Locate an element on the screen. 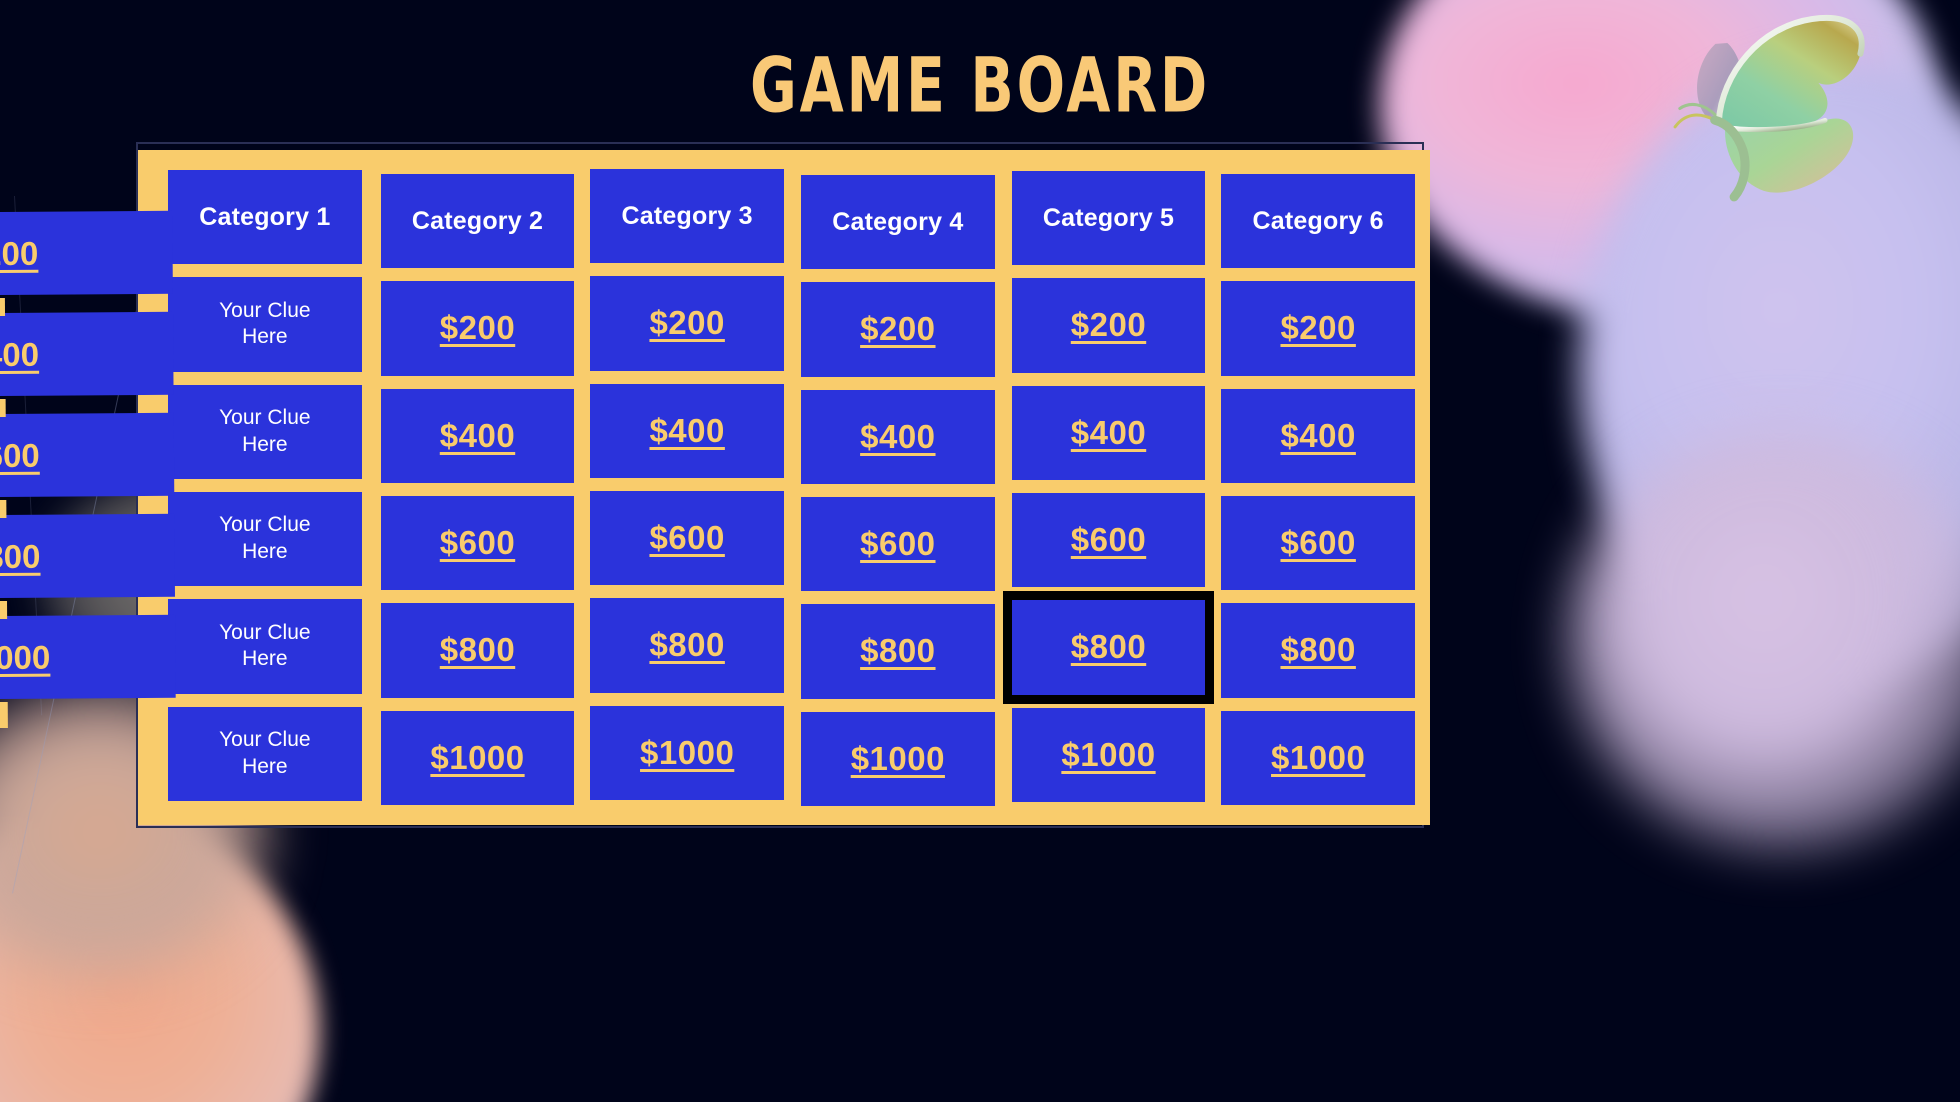 The height and width of the screenshot is (1102, 1960). amount-cell-c3-r5: $1000 is located at coordinates (687, 752).